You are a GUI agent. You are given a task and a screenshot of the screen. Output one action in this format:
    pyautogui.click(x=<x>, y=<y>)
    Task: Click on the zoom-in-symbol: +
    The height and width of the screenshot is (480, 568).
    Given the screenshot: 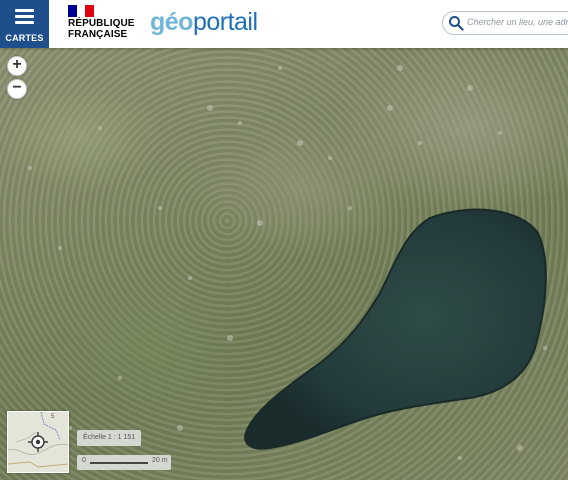 What is the action you would take?
    pyautogui.click(x=17, y=64)
    